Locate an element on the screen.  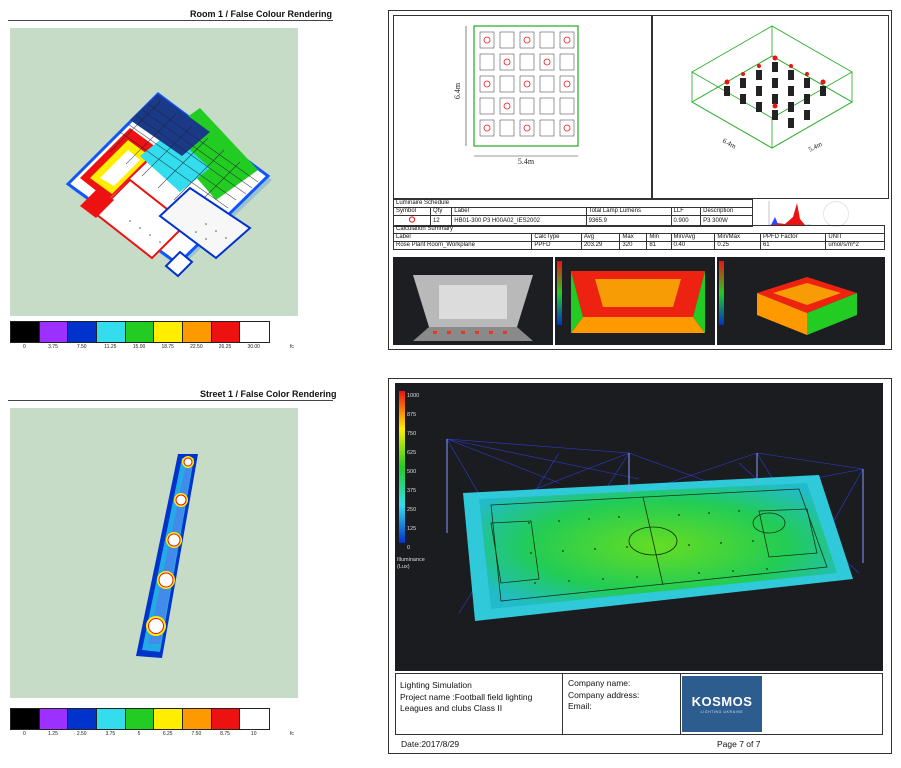
table-header: Avg is located at coordinates (600, 237).